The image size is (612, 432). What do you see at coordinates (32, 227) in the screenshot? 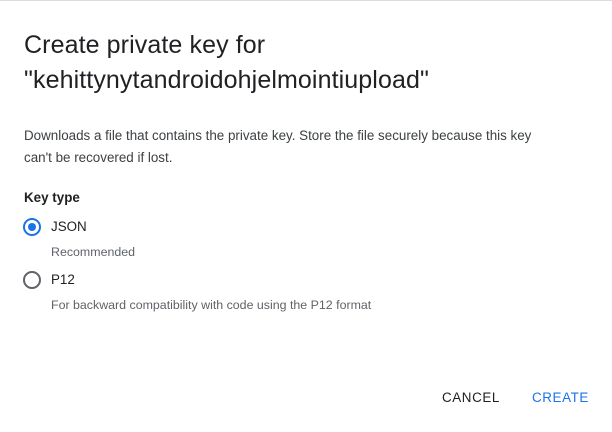
I see `json-radio-button` at bounding box center [32, 227].